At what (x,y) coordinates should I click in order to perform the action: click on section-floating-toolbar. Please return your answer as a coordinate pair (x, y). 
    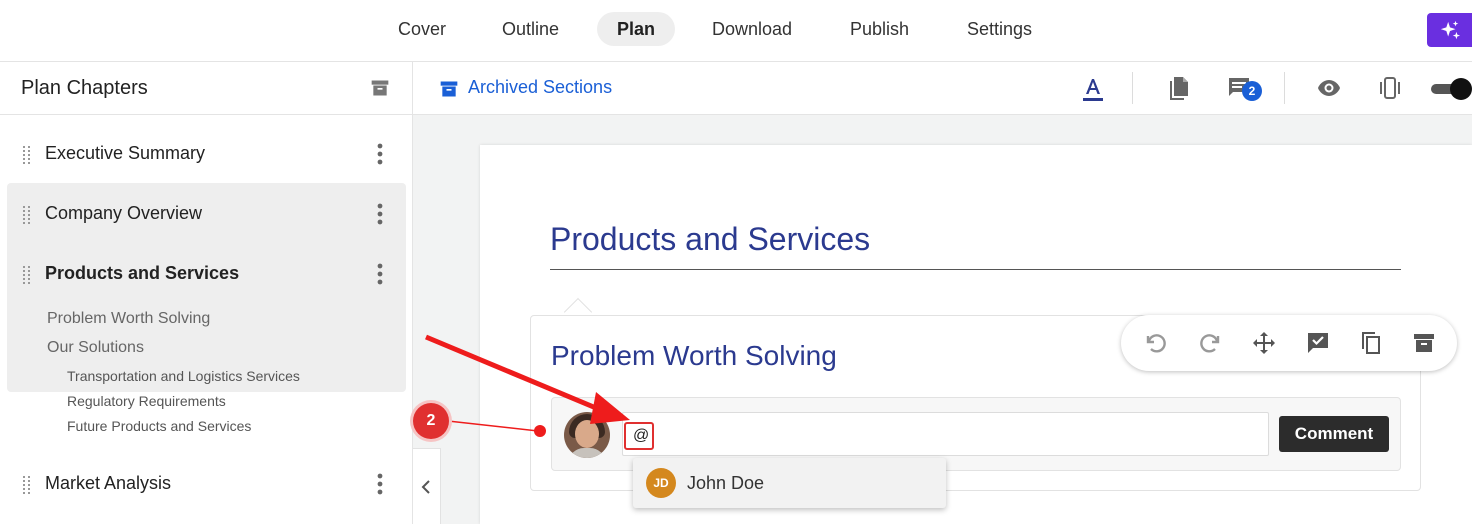
    Looking at the image, I should click on (1289, 343).